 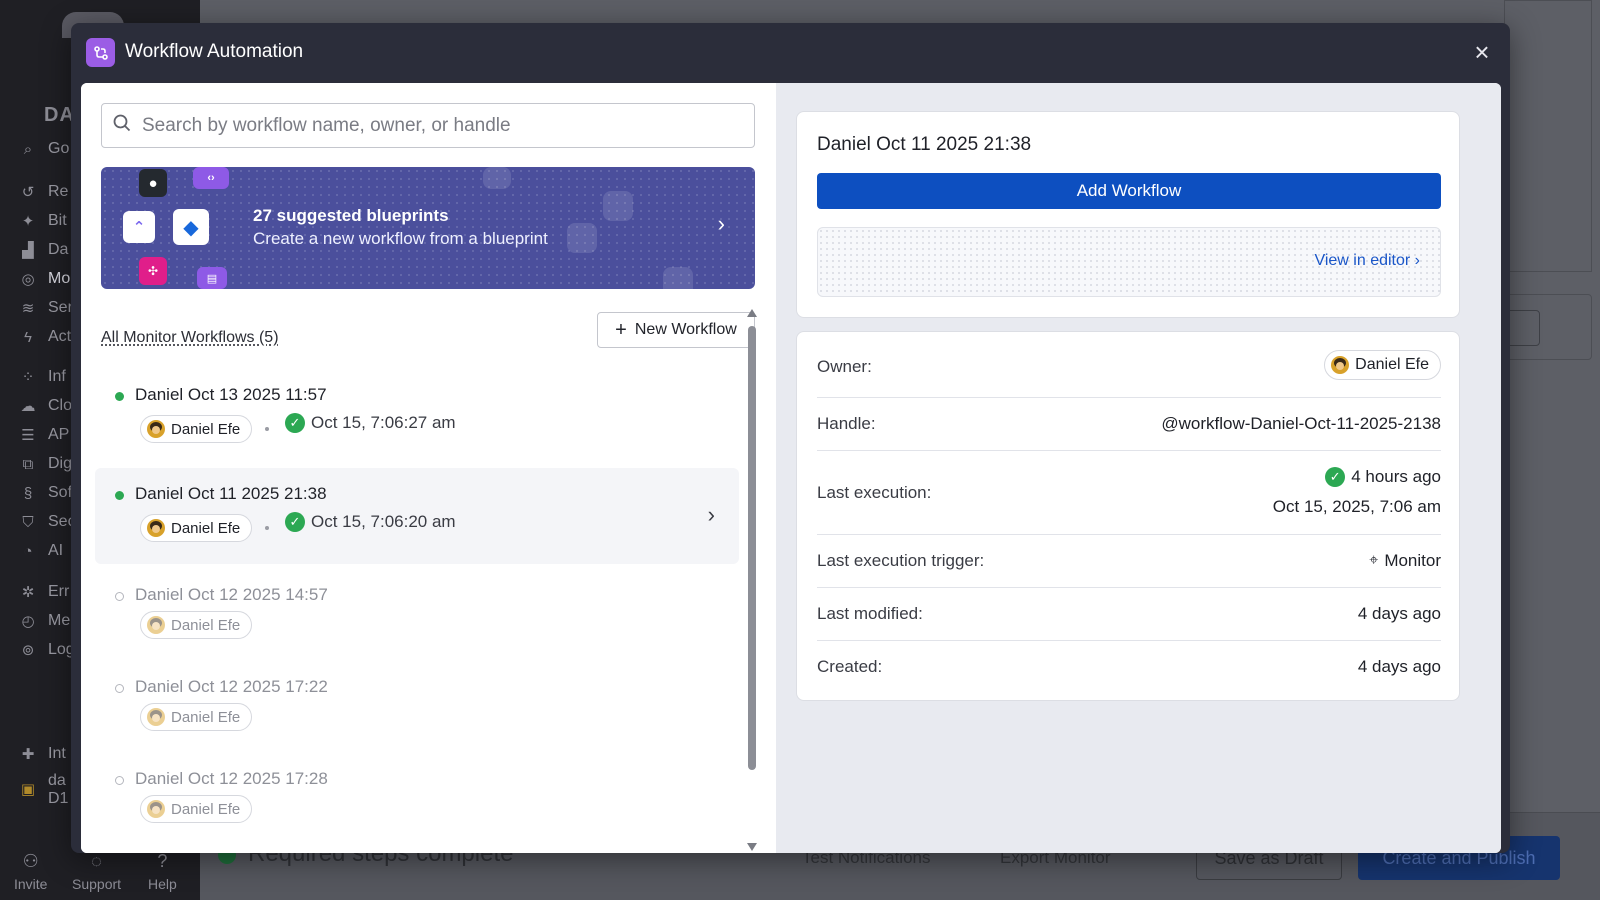 What do you see at coordinates (96, 861) in the screenshot?
I see `support-icon: ◌` at bounding box center [96, 861].